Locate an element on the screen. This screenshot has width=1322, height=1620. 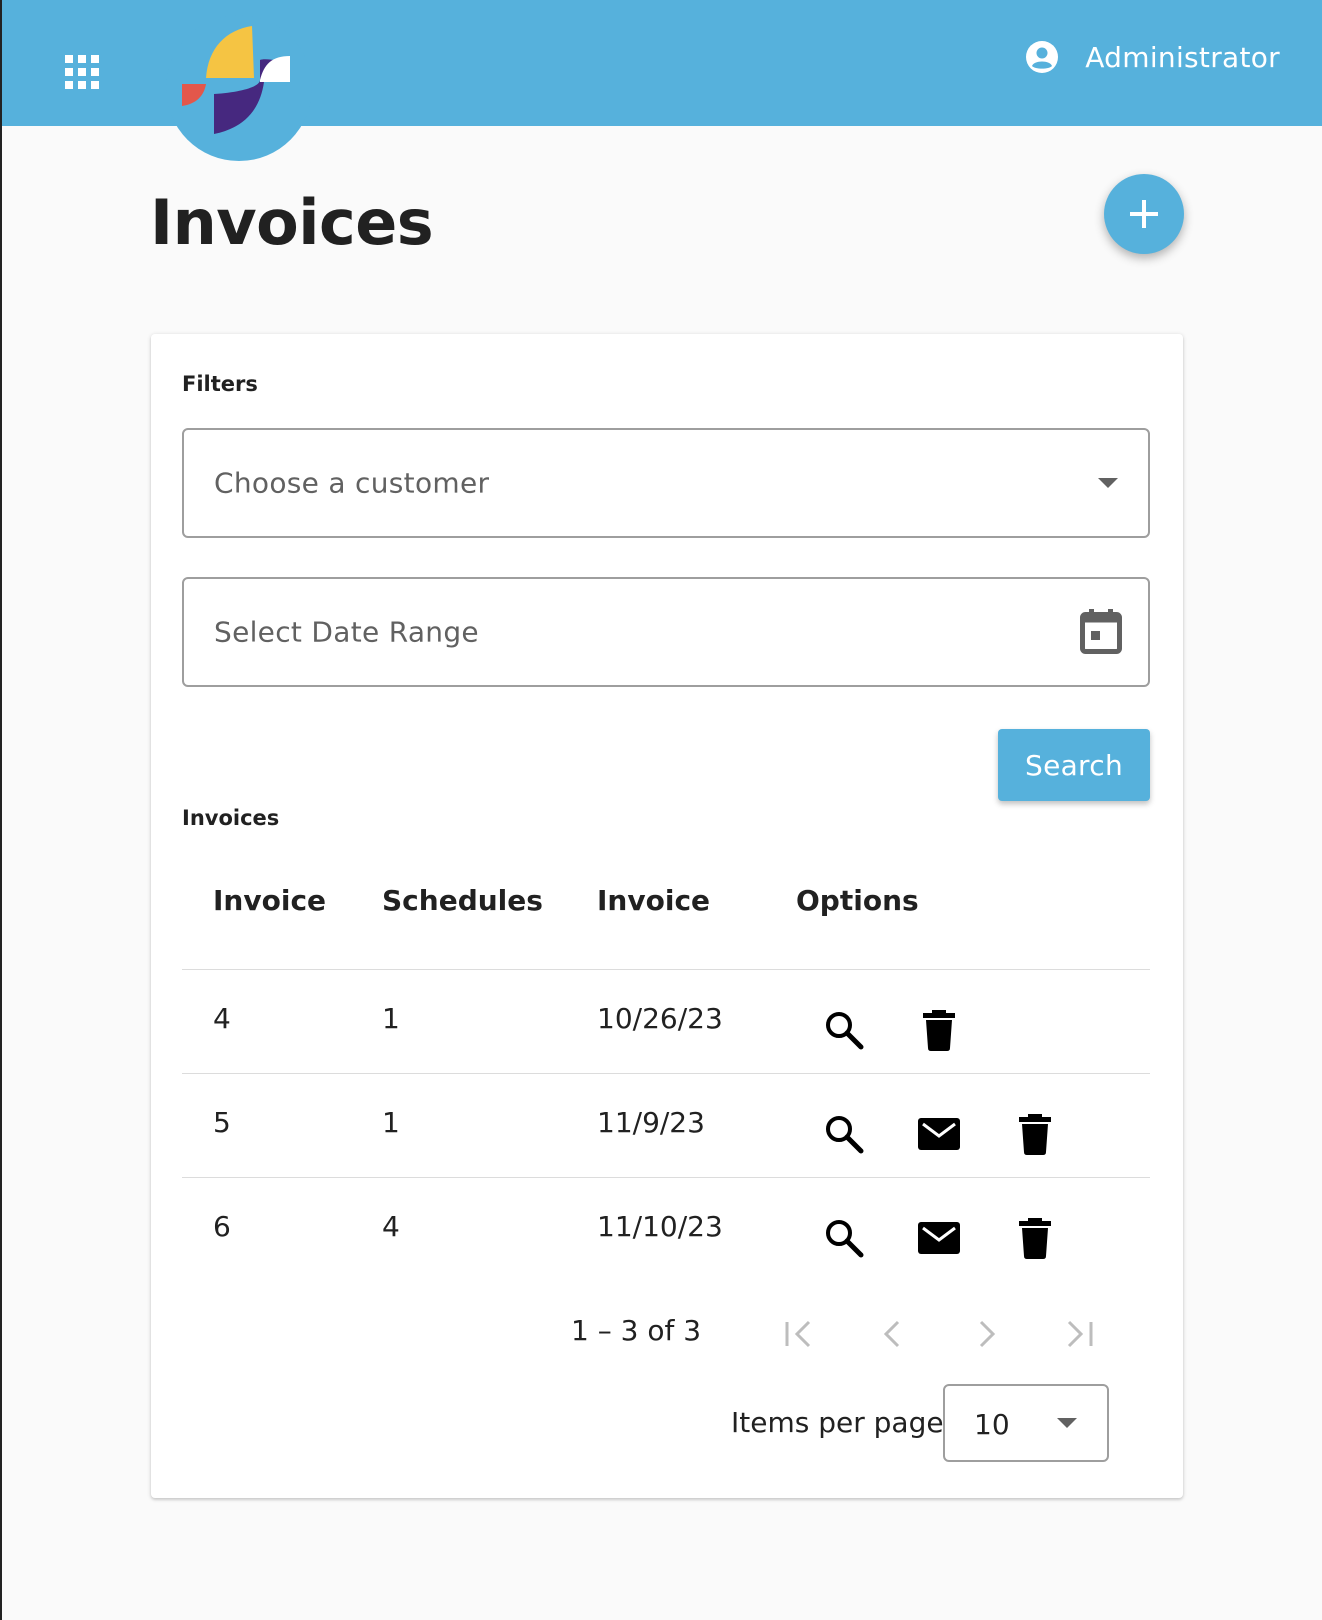
table-header-row: Invoice Schedules Invoice Options is located at coordinates (666, 912).